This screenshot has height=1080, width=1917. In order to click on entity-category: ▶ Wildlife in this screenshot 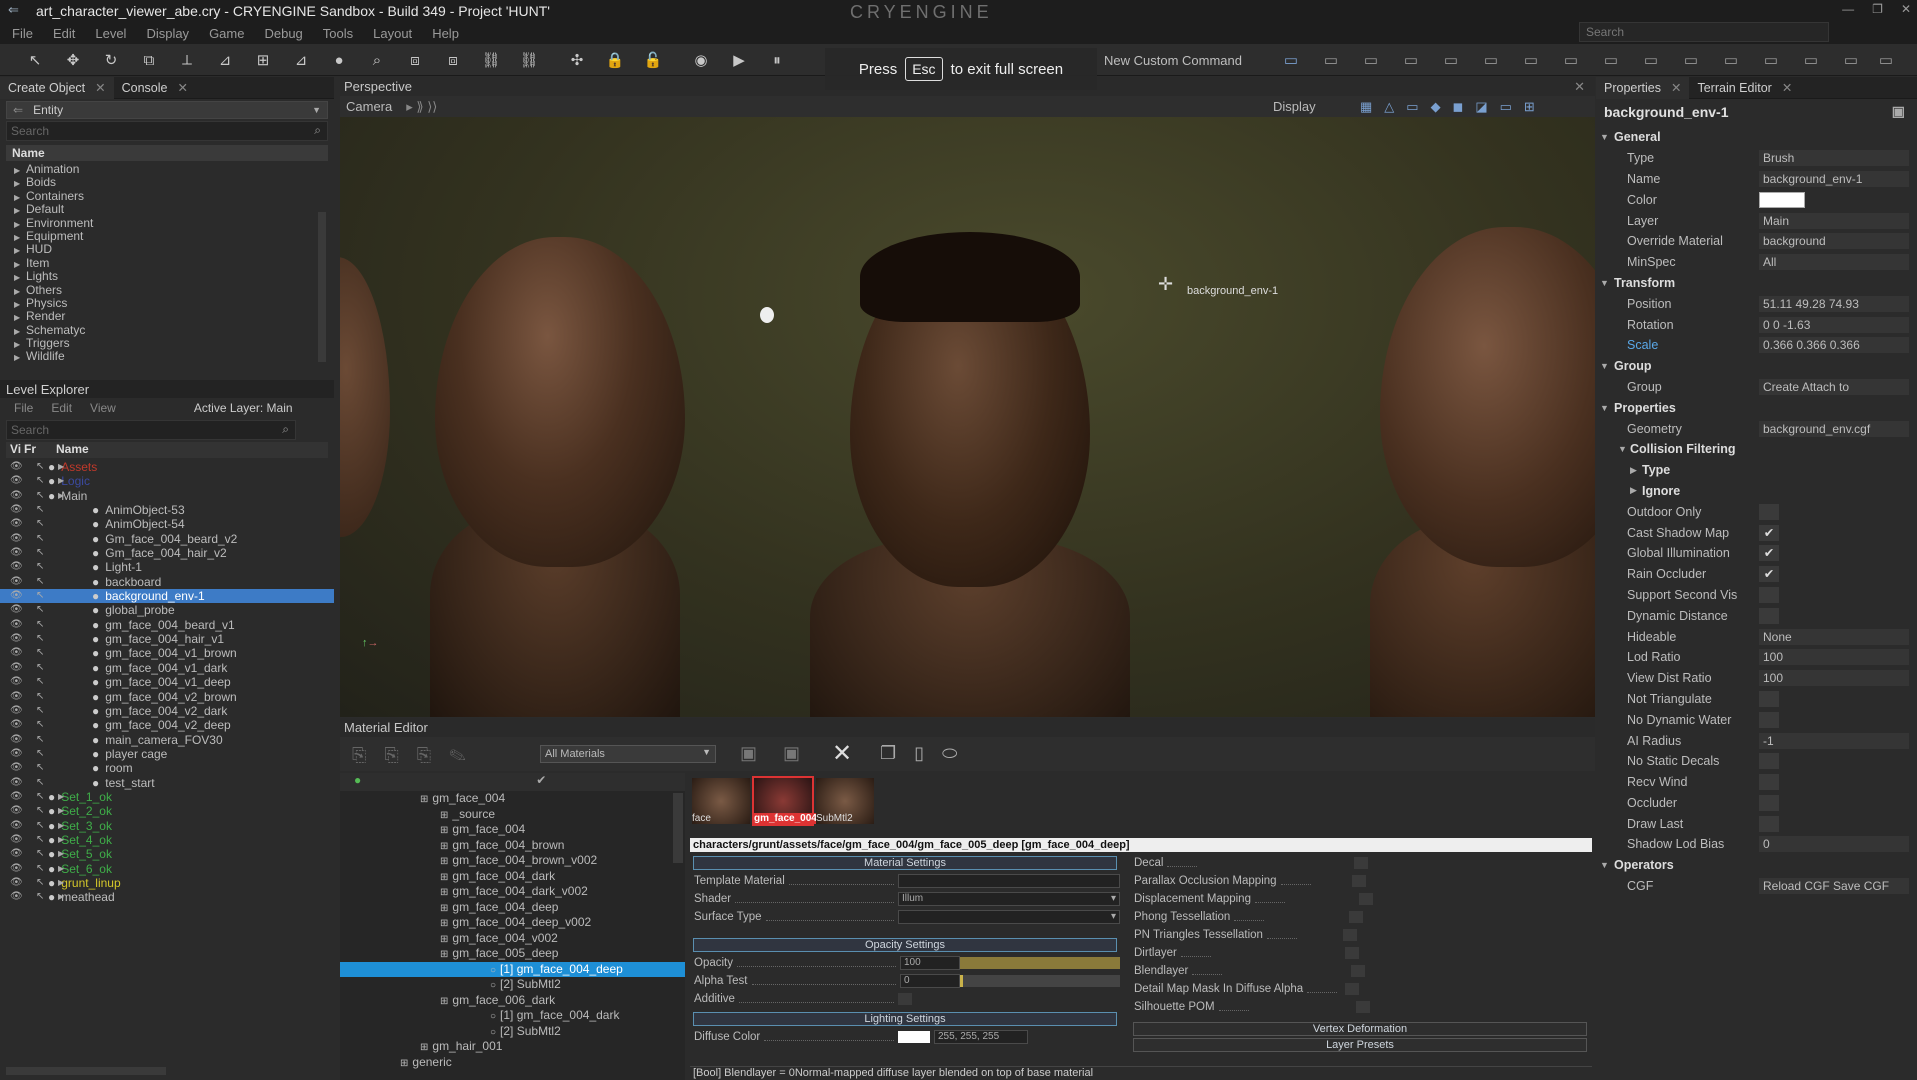, I will do `click(174, 356)`.